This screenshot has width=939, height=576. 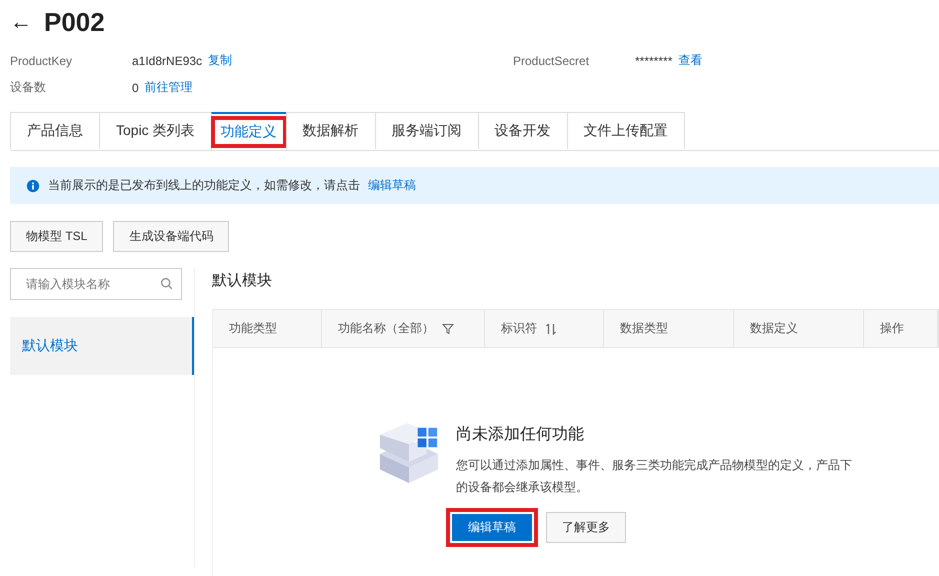 I want to click on module-item: 默认模块, so click(x=102, y=346).